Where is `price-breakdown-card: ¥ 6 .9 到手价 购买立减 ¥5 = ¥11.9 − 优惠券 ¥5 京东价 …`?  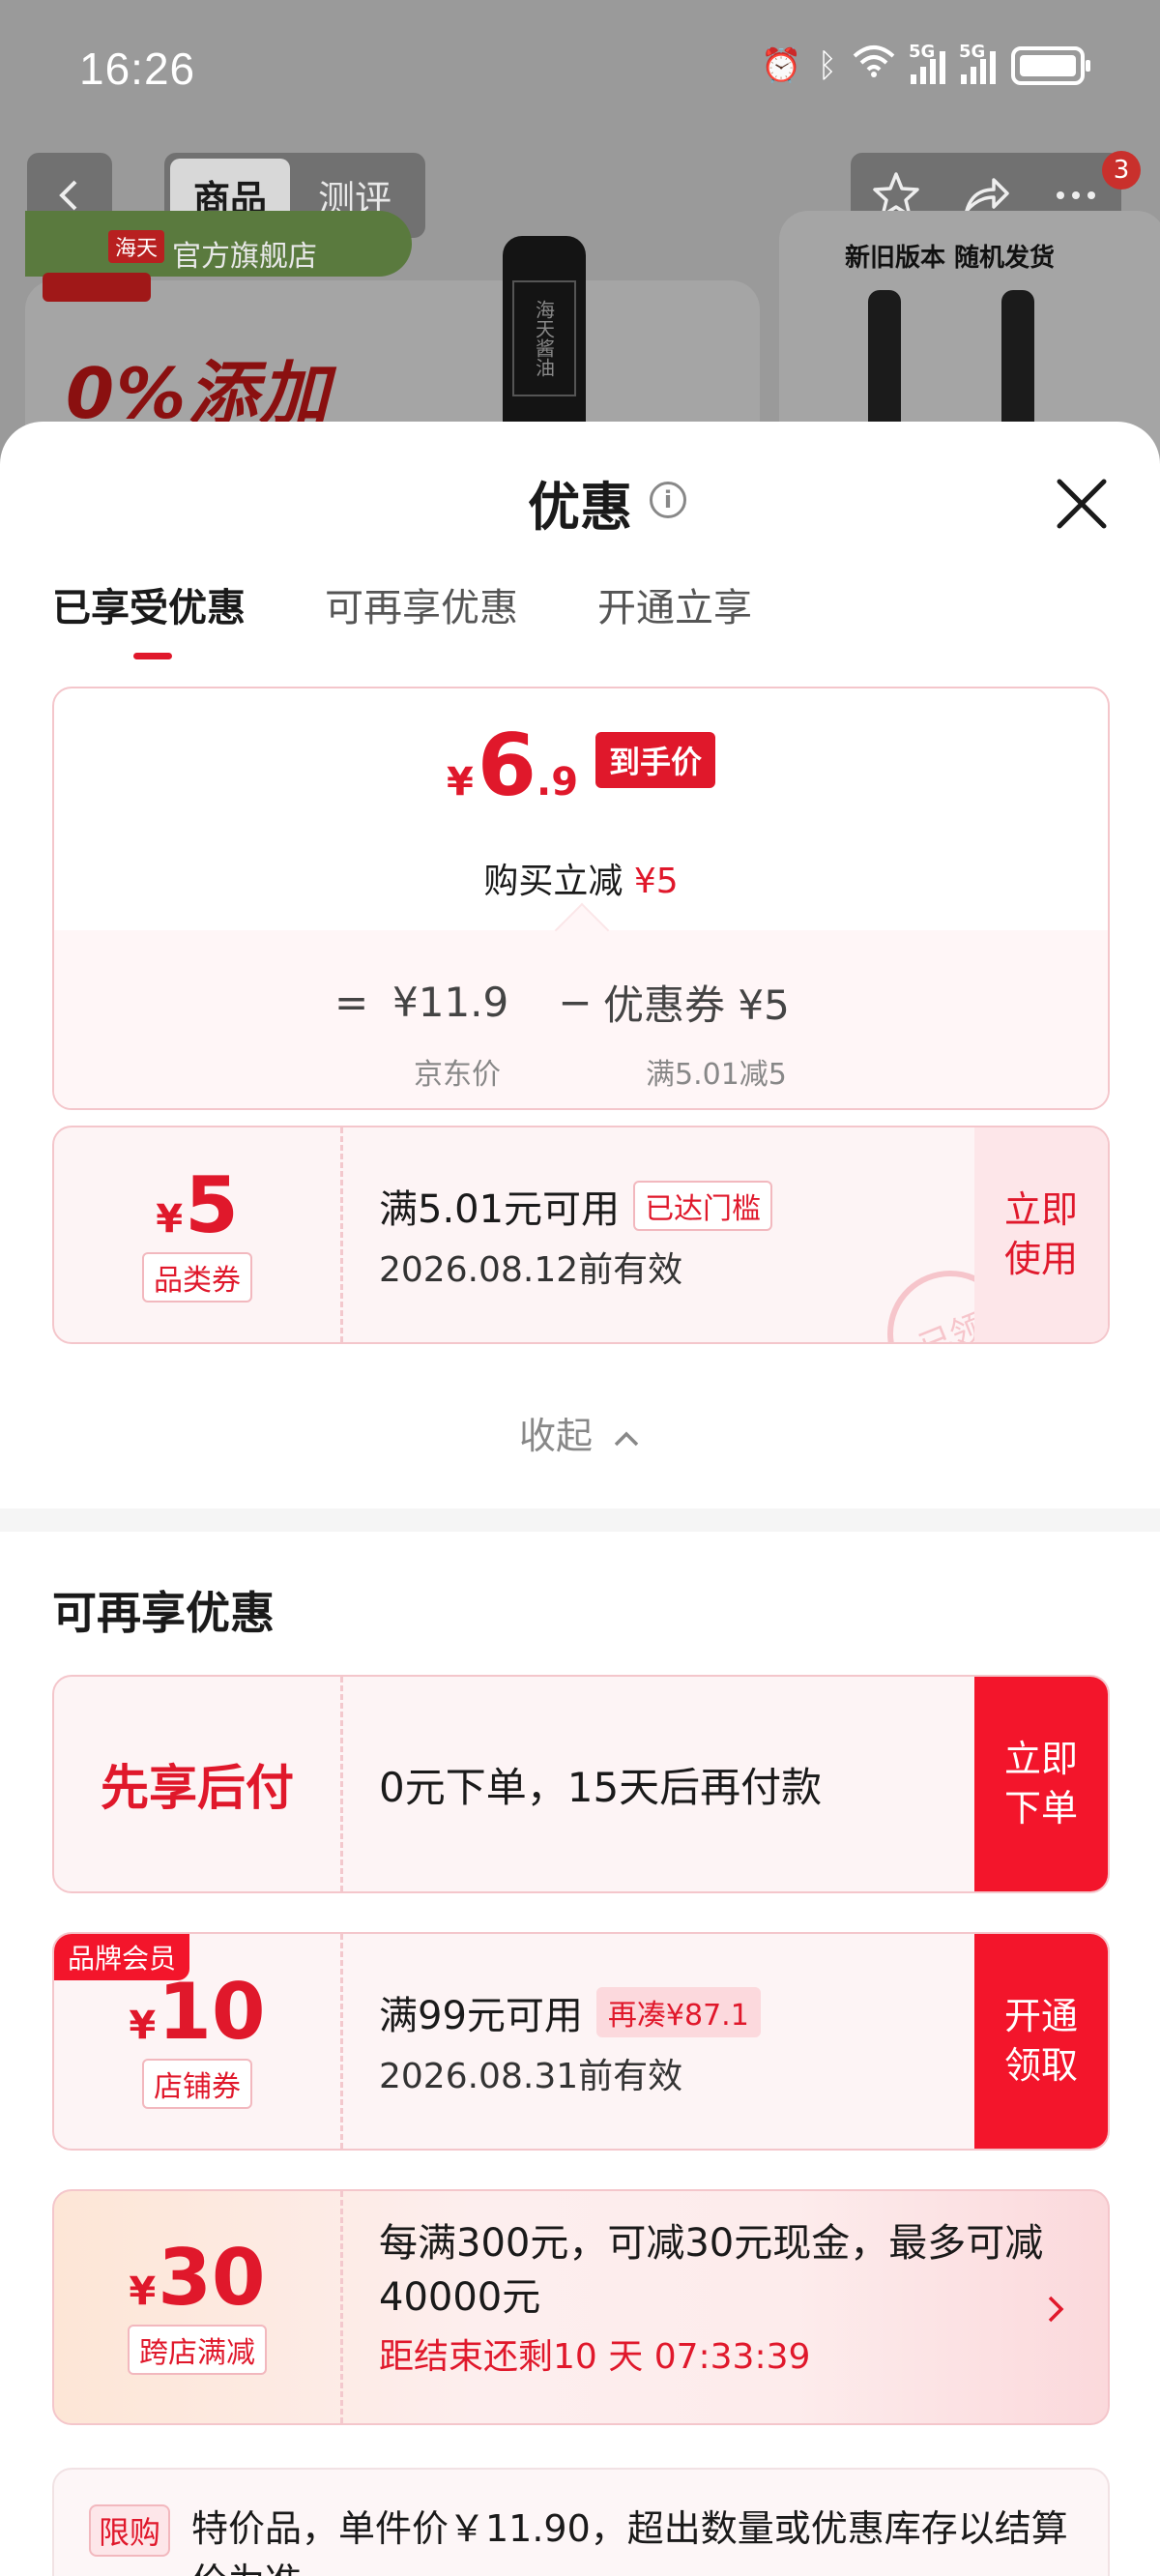 price-breakdown-card: ¥ 6 .9 到手价 购买立减 ¥5 = ¥11.9 − 优惠券 ¥5 京东价 … is located at coordinates (581, 898).